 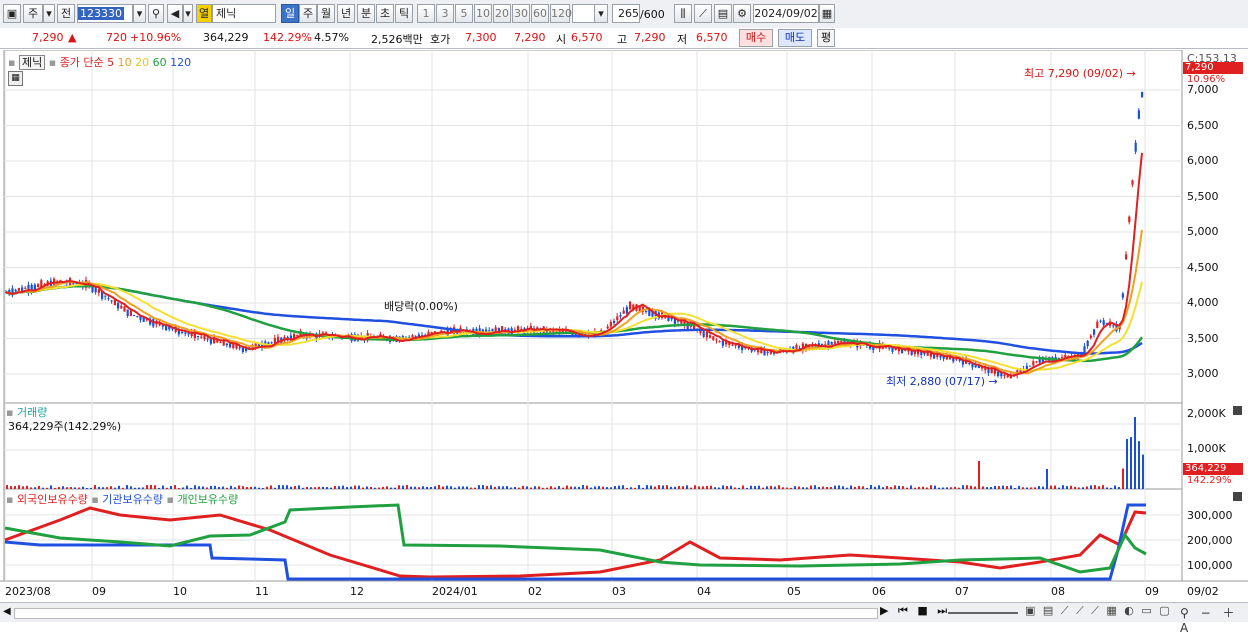 I want to click on code-input: 123330, so click(x=105, y=13).